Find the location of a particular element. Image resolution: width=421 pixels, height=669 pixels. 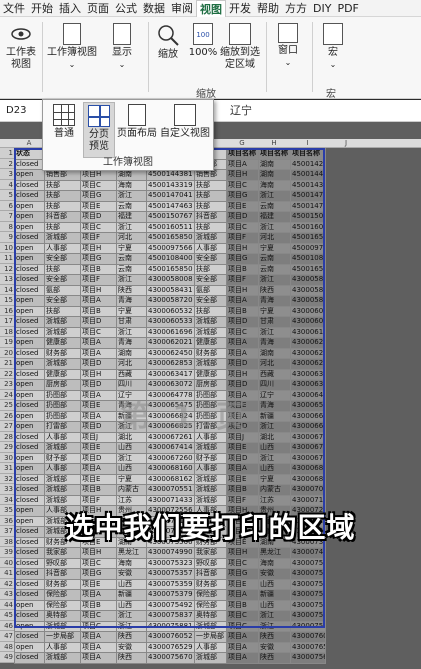

table-row: open人事部项目A安徽4300076529人事部项目A安徽4300076529 is located at coordinates (170, 647).